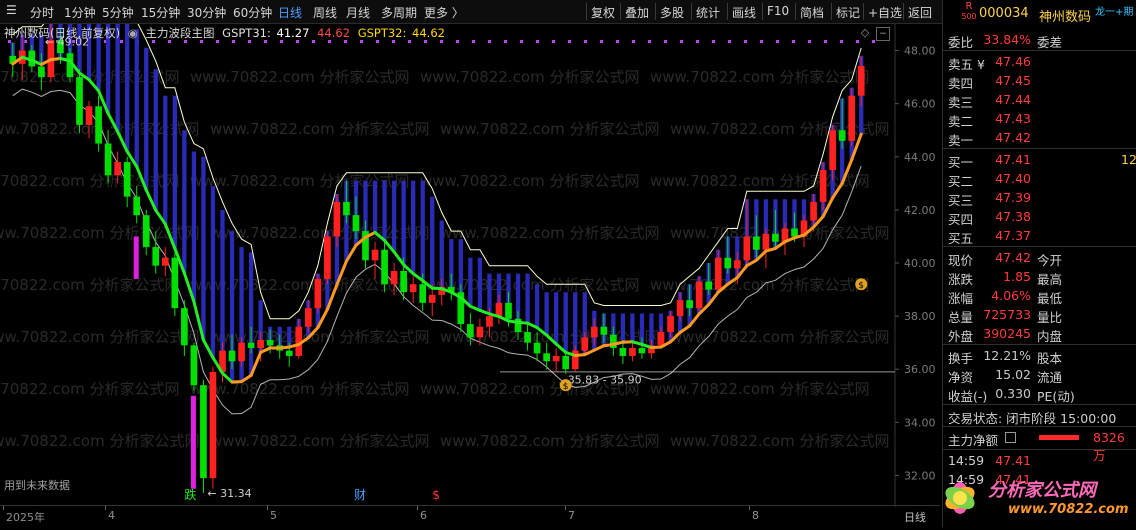 The image size is (1136, 530). What do you see at coordinates (325, 12) in the screenshot?
I see `period-tab-7: 周线` at bounding box center [325, 12].